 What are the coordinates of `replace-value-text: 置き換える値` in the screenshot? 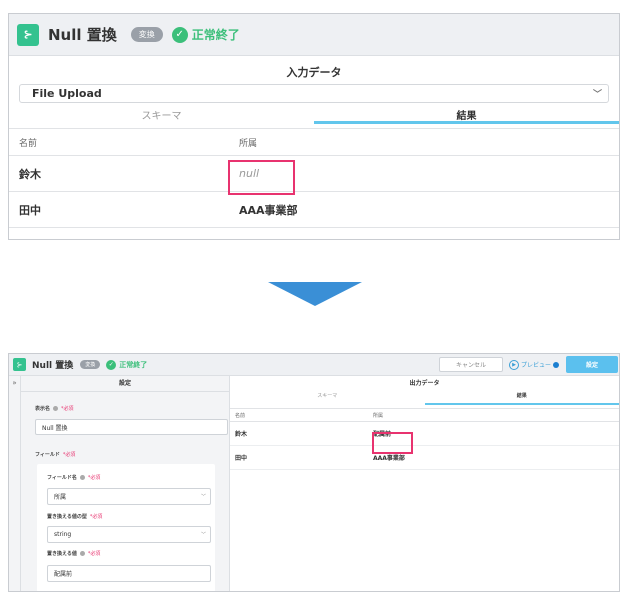 It's located at (62, 554).